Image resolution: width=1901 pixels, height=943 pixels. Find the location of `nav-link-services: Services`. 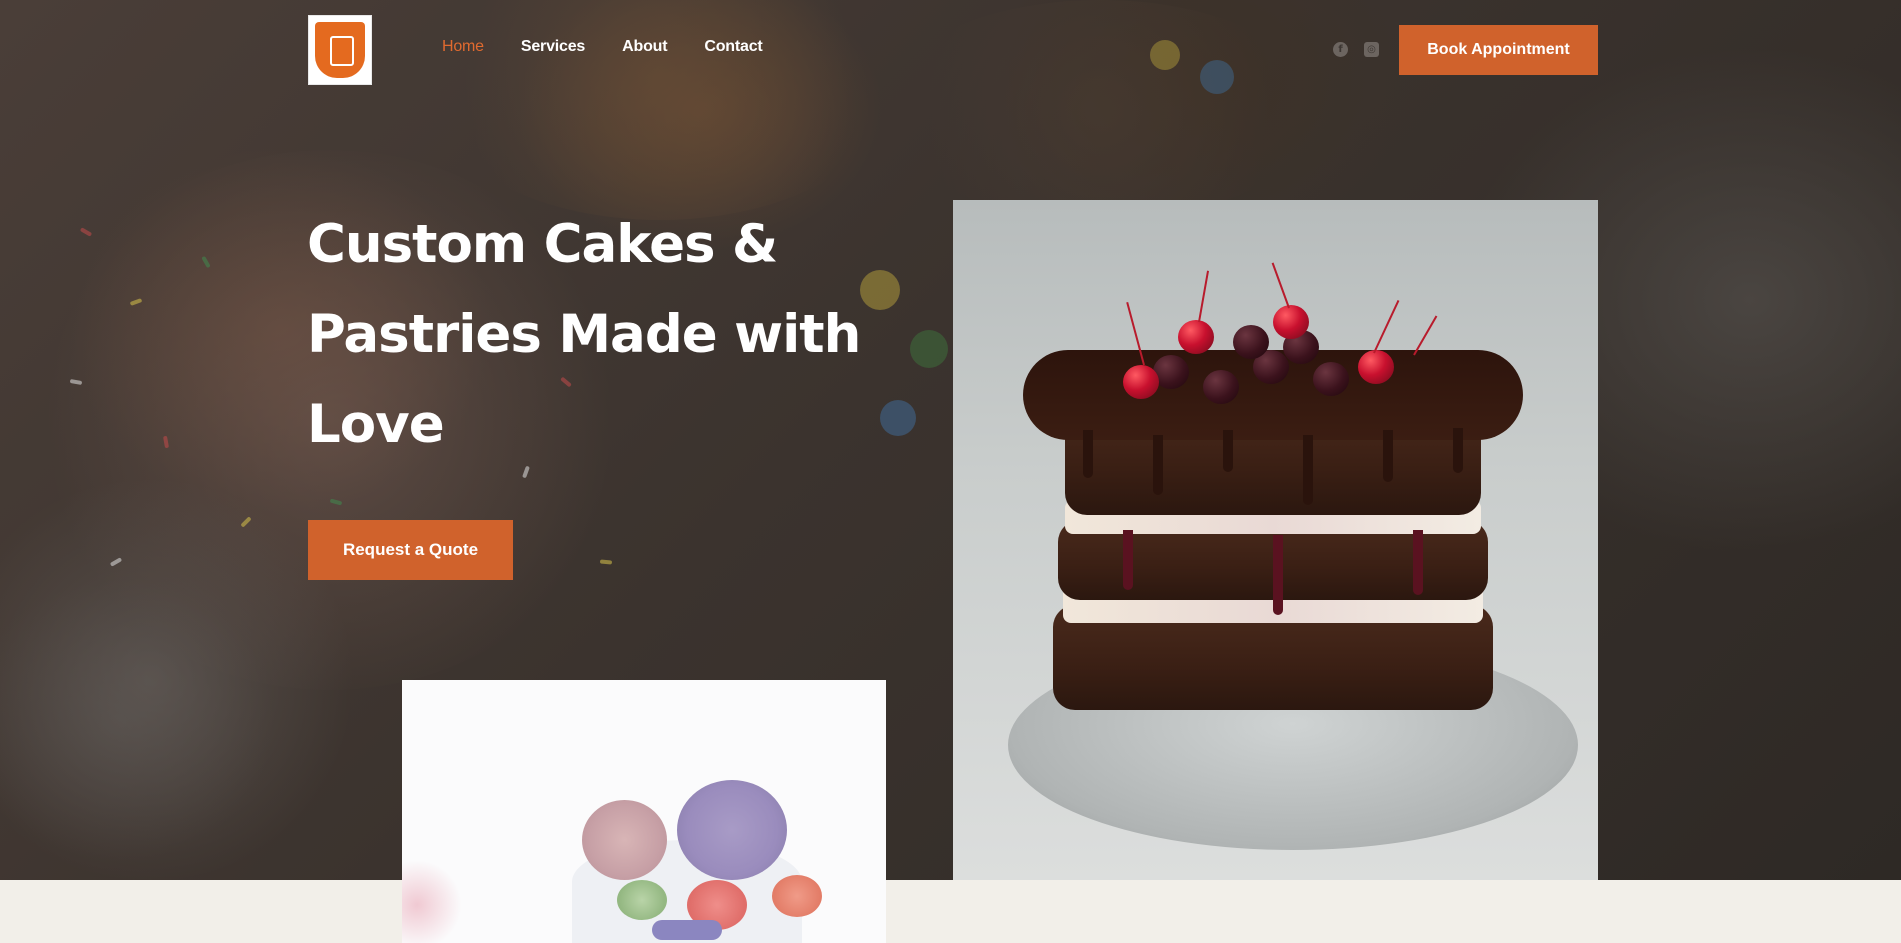

nav-link-services: Services is located at coordinates (553, 47).